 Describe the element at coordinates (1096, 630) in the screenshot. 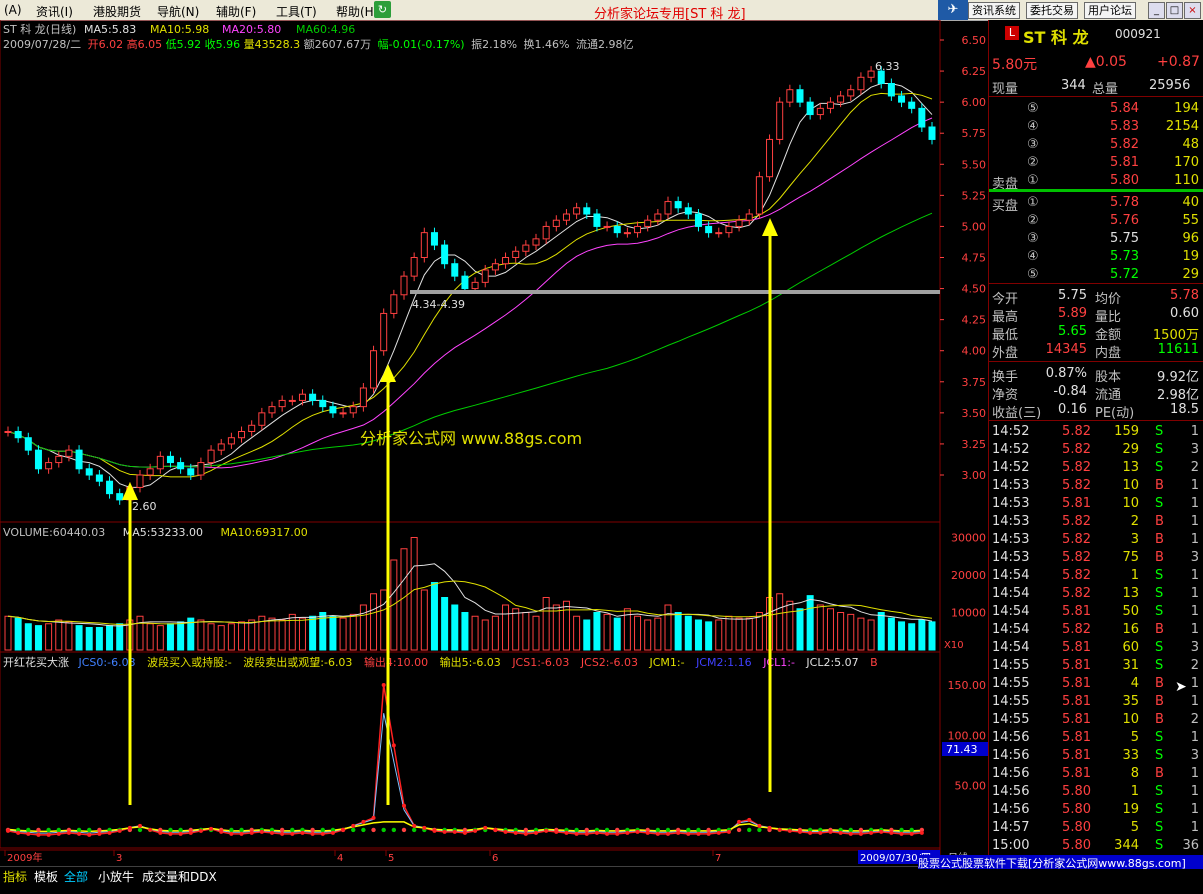

I see `tick-row: 14:54 5.82 16 B 1` at that location.